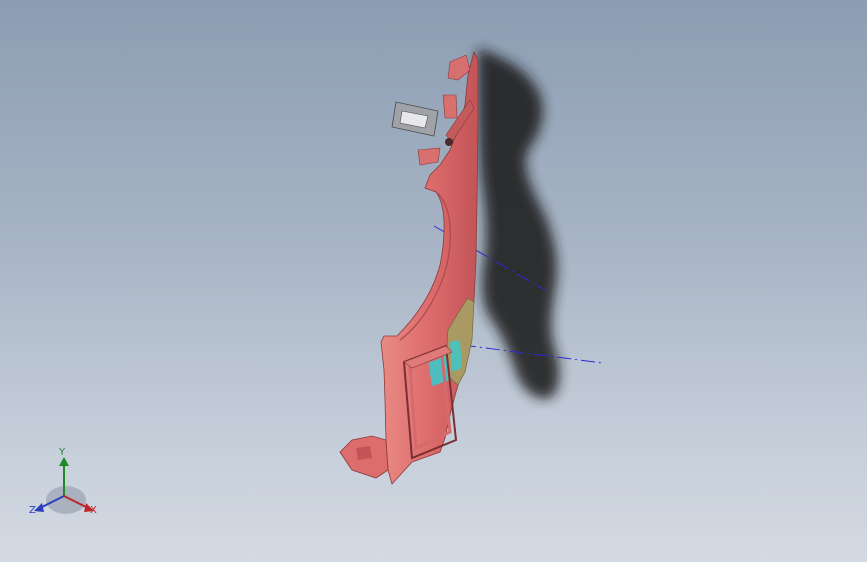  Describe the element at coordinates (364, 457) in the screenshot. I see `mounting-tab` at that location.